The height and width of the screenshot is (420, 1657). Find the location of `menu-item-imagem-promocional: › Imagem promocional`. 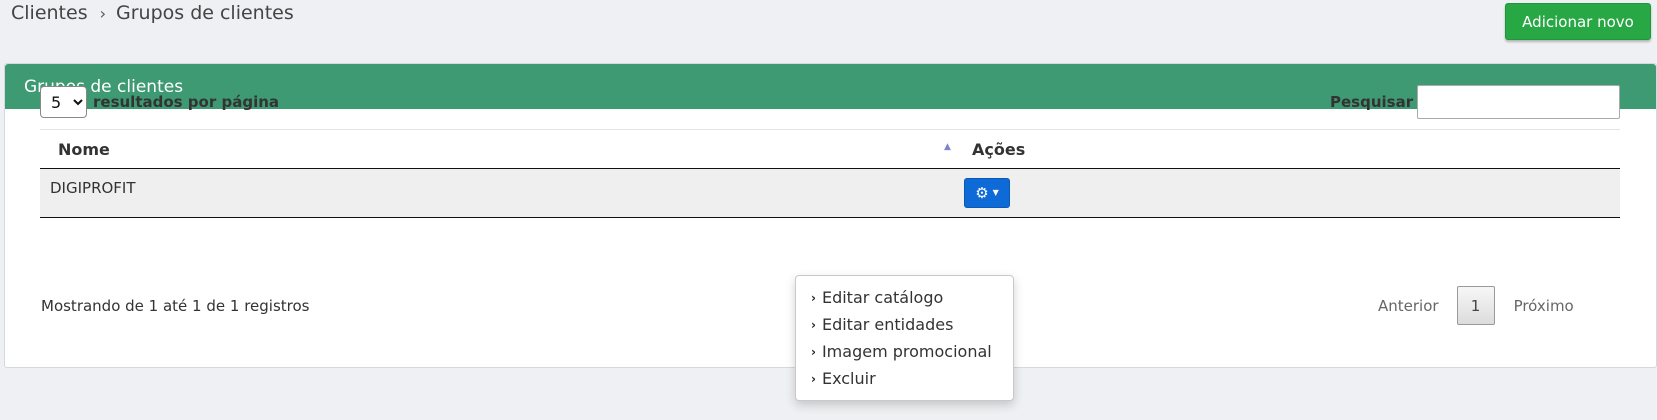

menu-item-imagem-promocional: › Imagem promocional is located at coordinates (904, 351).